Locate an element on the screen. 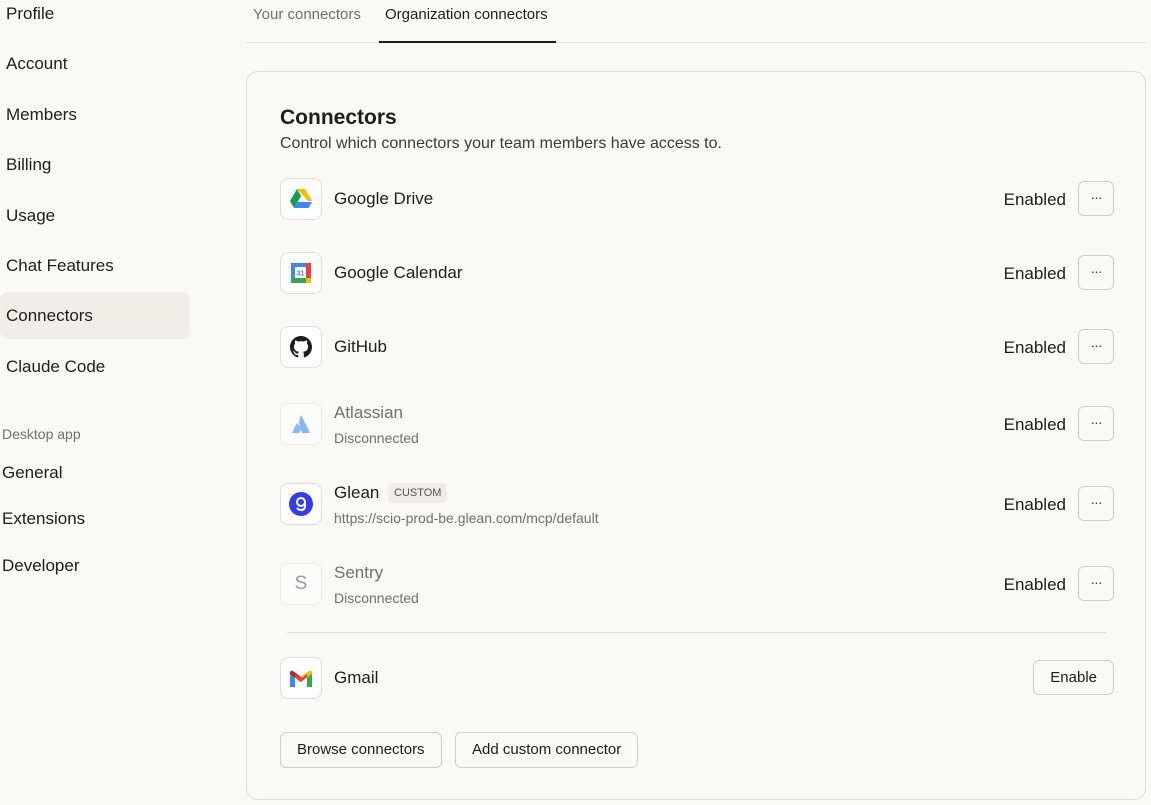 The height and width of the screenshot is (805, 1151). sidebar-item-developer: Developer is located at coordinates (95, 565).